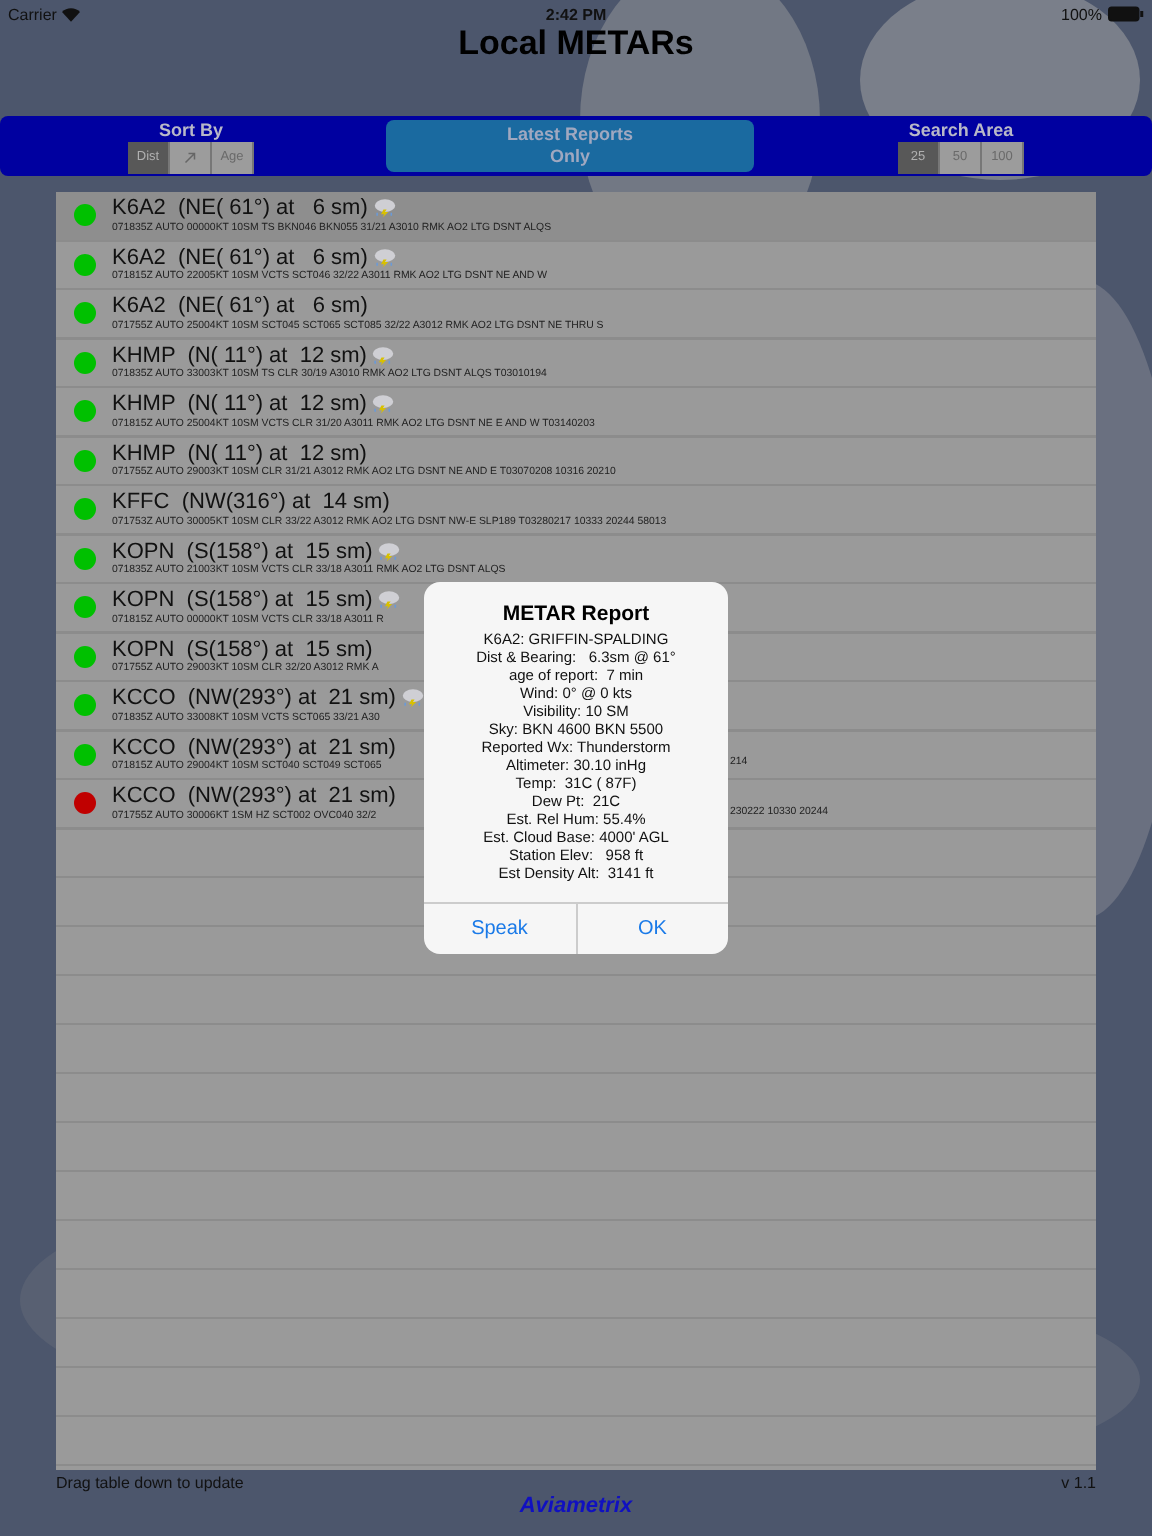 The height and width of the screenshot is (1536, 1152). What do you see at coordinates (1078, 1482) in the screenshot?
I see `version-label: v 1.1` at bounding box center [1078, 1482].